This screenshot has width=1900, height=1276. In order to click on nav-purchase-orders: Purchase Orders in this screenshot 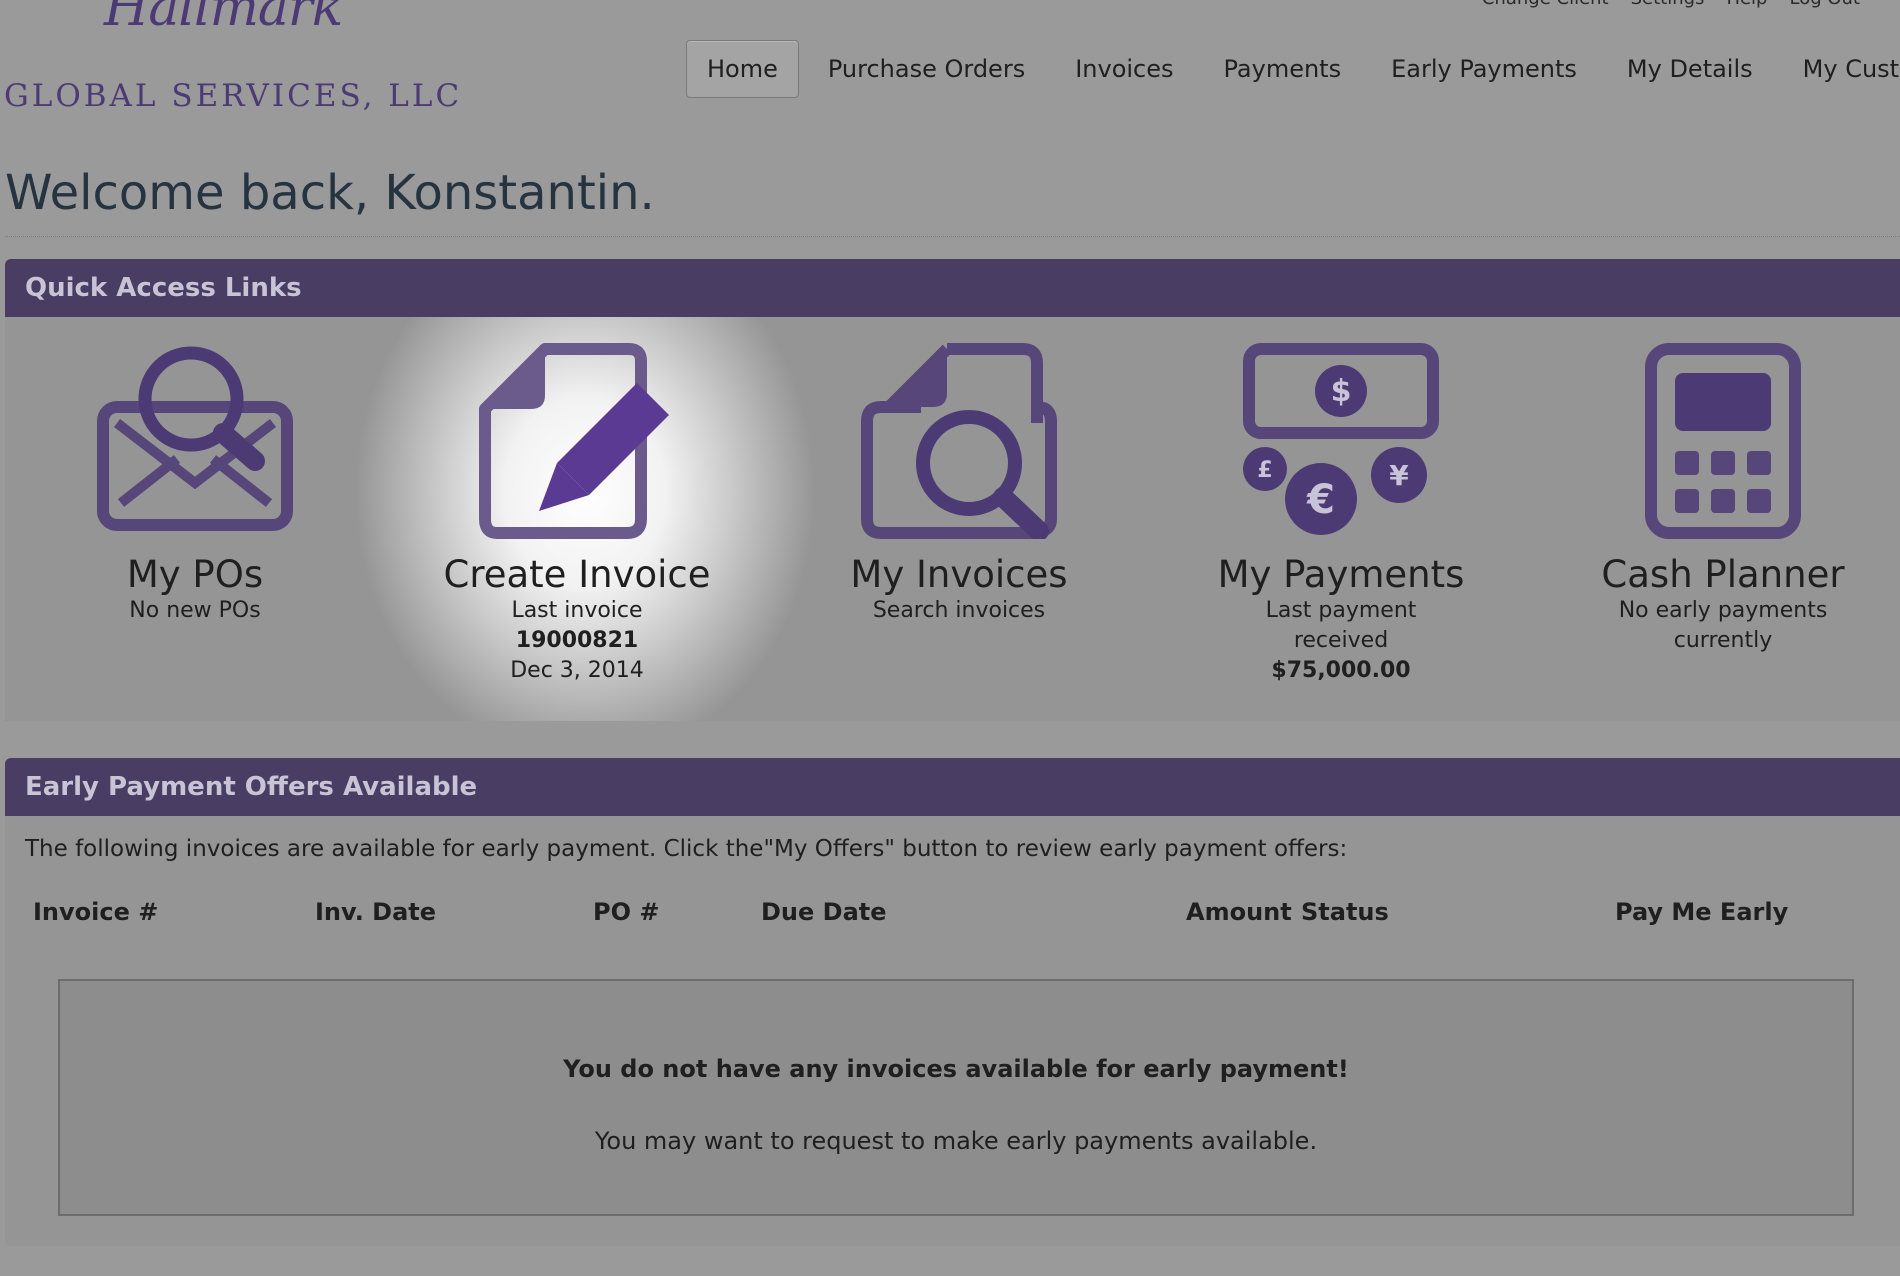, I will do `click(926, 69)`.